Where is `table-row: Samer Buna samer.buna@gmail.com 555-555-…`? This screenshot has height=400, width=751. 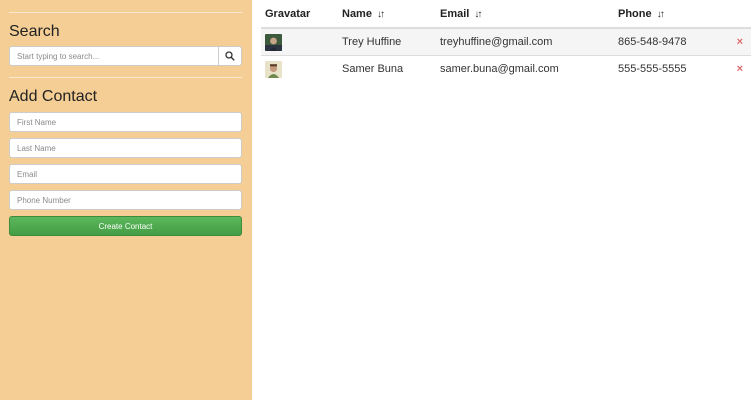
table-row: Samer Buna samer.buna@gmail.com 555-555-… is located at coordinates (506, 68).